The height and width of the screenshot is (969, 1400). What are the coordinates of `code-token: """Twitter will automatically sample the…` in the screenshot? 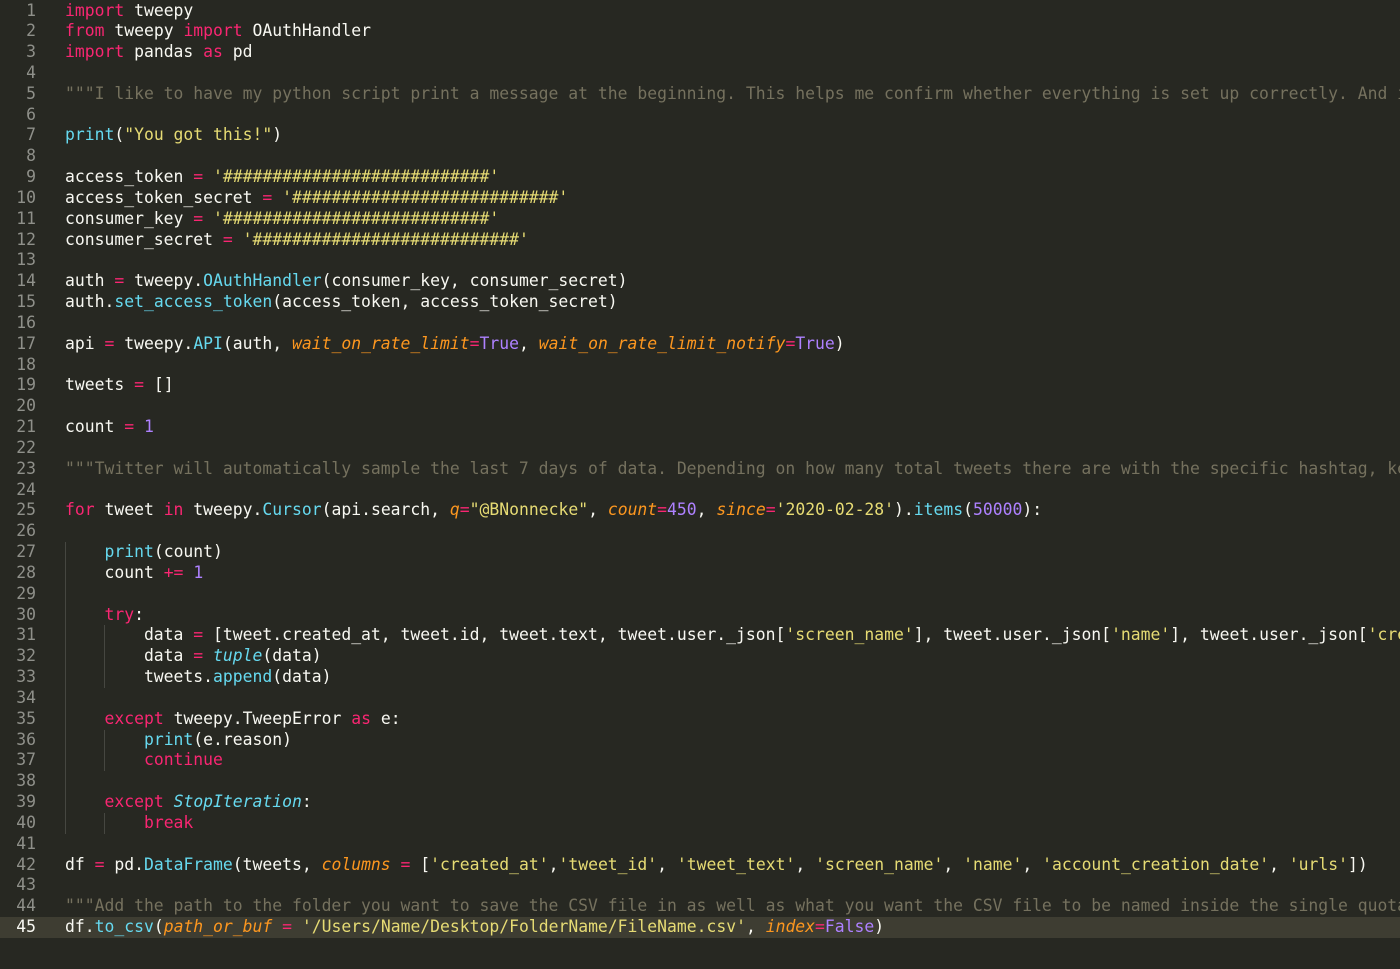 It's located at (732, 468).